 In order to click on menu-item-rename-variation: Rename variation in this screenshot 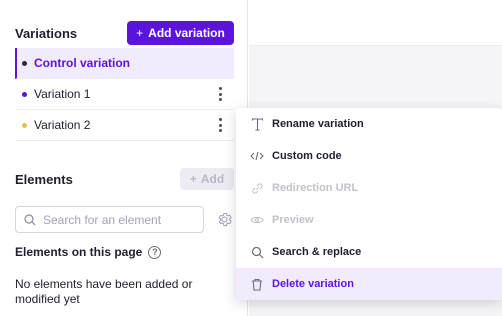, I will do `click(369, 124)`.